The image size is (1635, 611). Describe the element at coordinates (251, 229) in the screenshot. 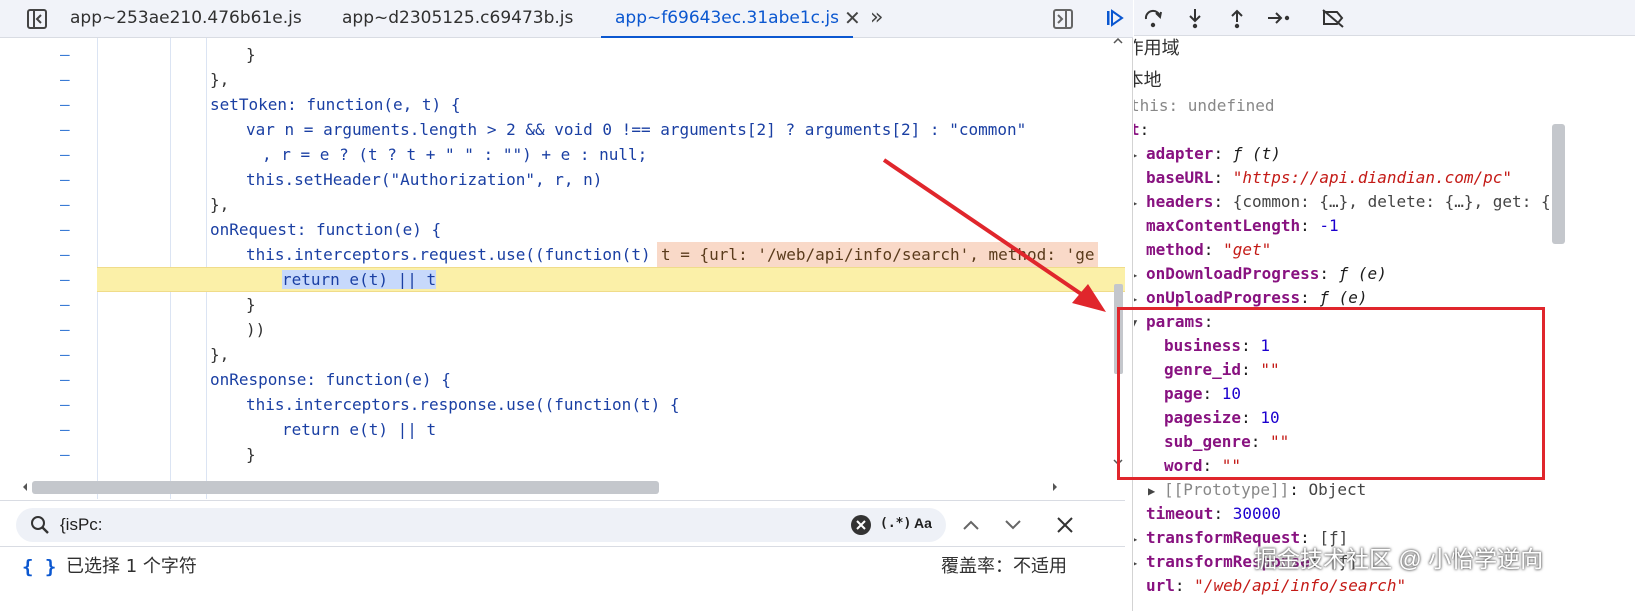

I see `code-line: – onRequest: function(e) {` at that location.